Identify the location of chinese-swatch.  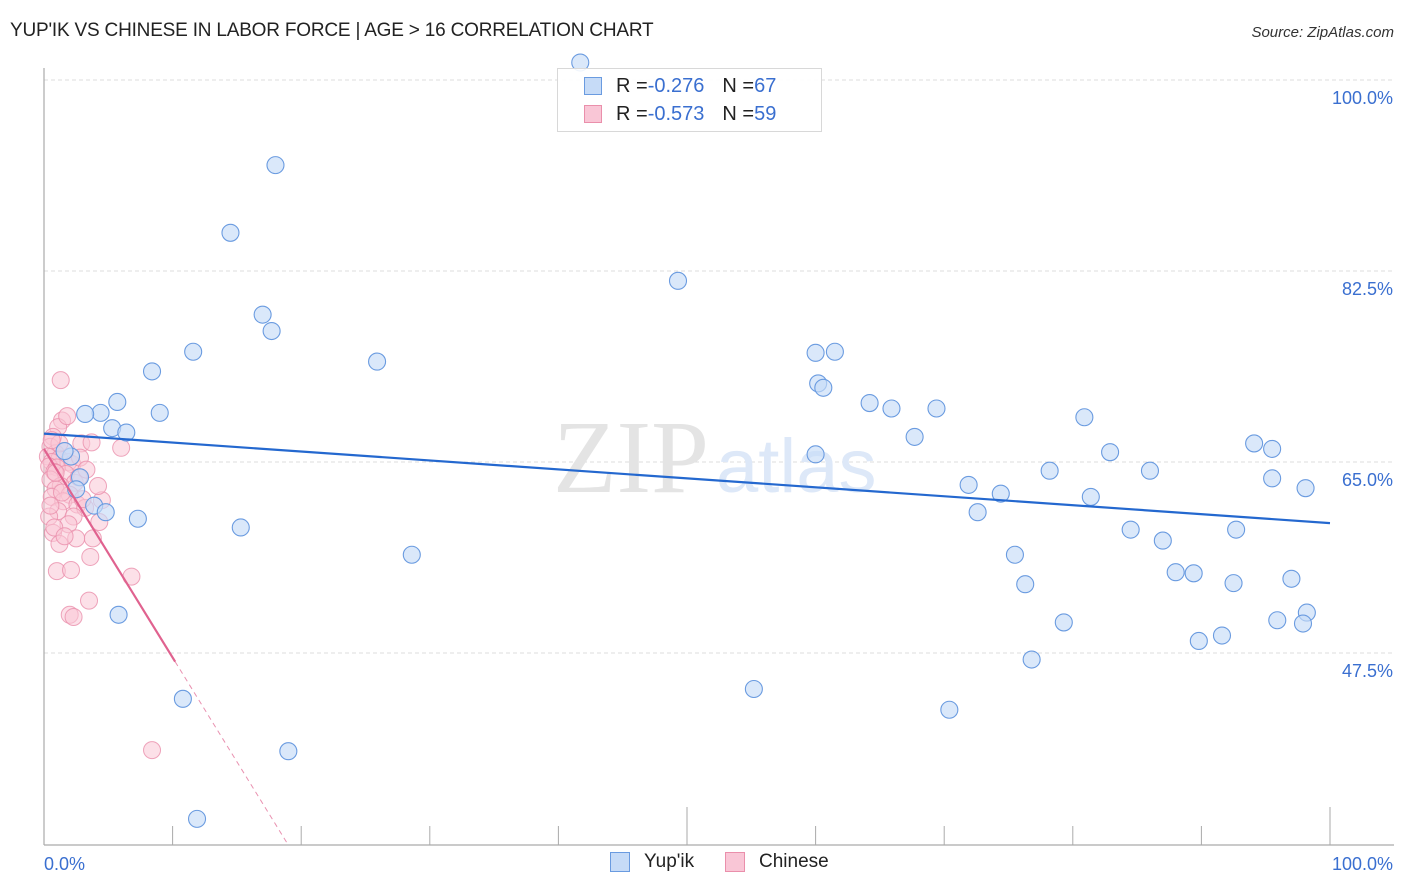
(593, 114).